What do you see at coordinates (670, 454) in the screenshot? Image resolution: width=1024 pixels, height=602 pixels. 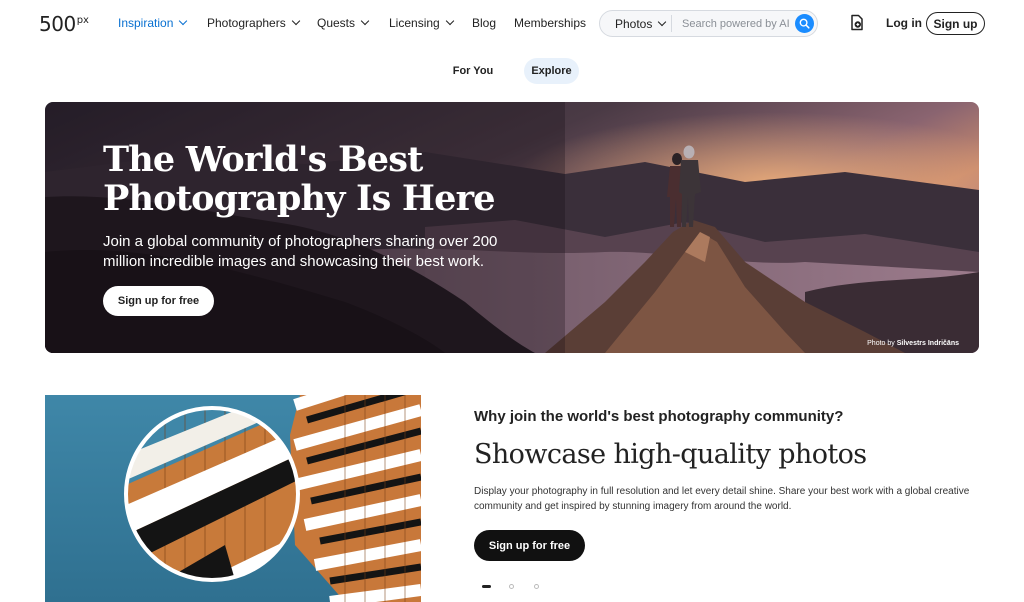 I see `feature-title: Showcase high-quality photos` at bounding box center [670, 454].